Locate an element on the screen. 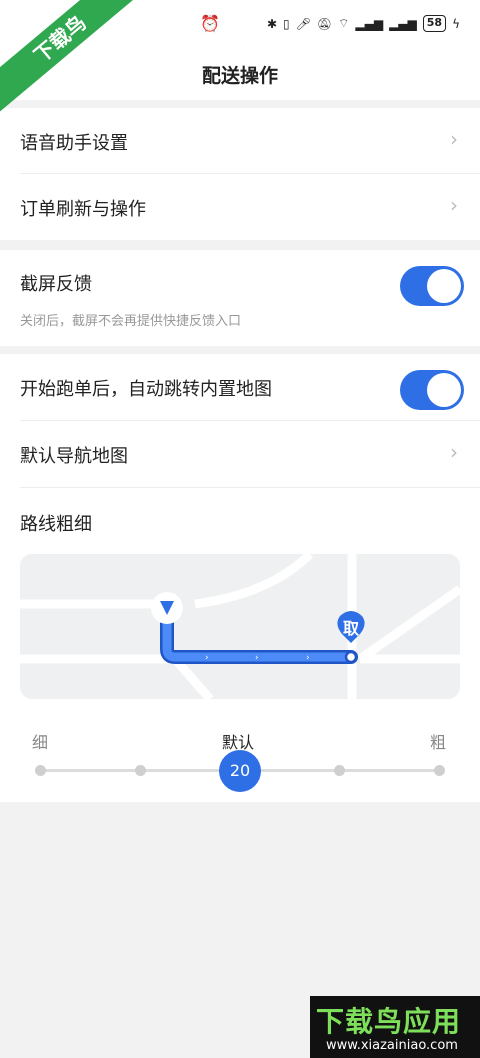  screenshot-feedback-label: 截屏反馈 is located at coordinates (56, 284).